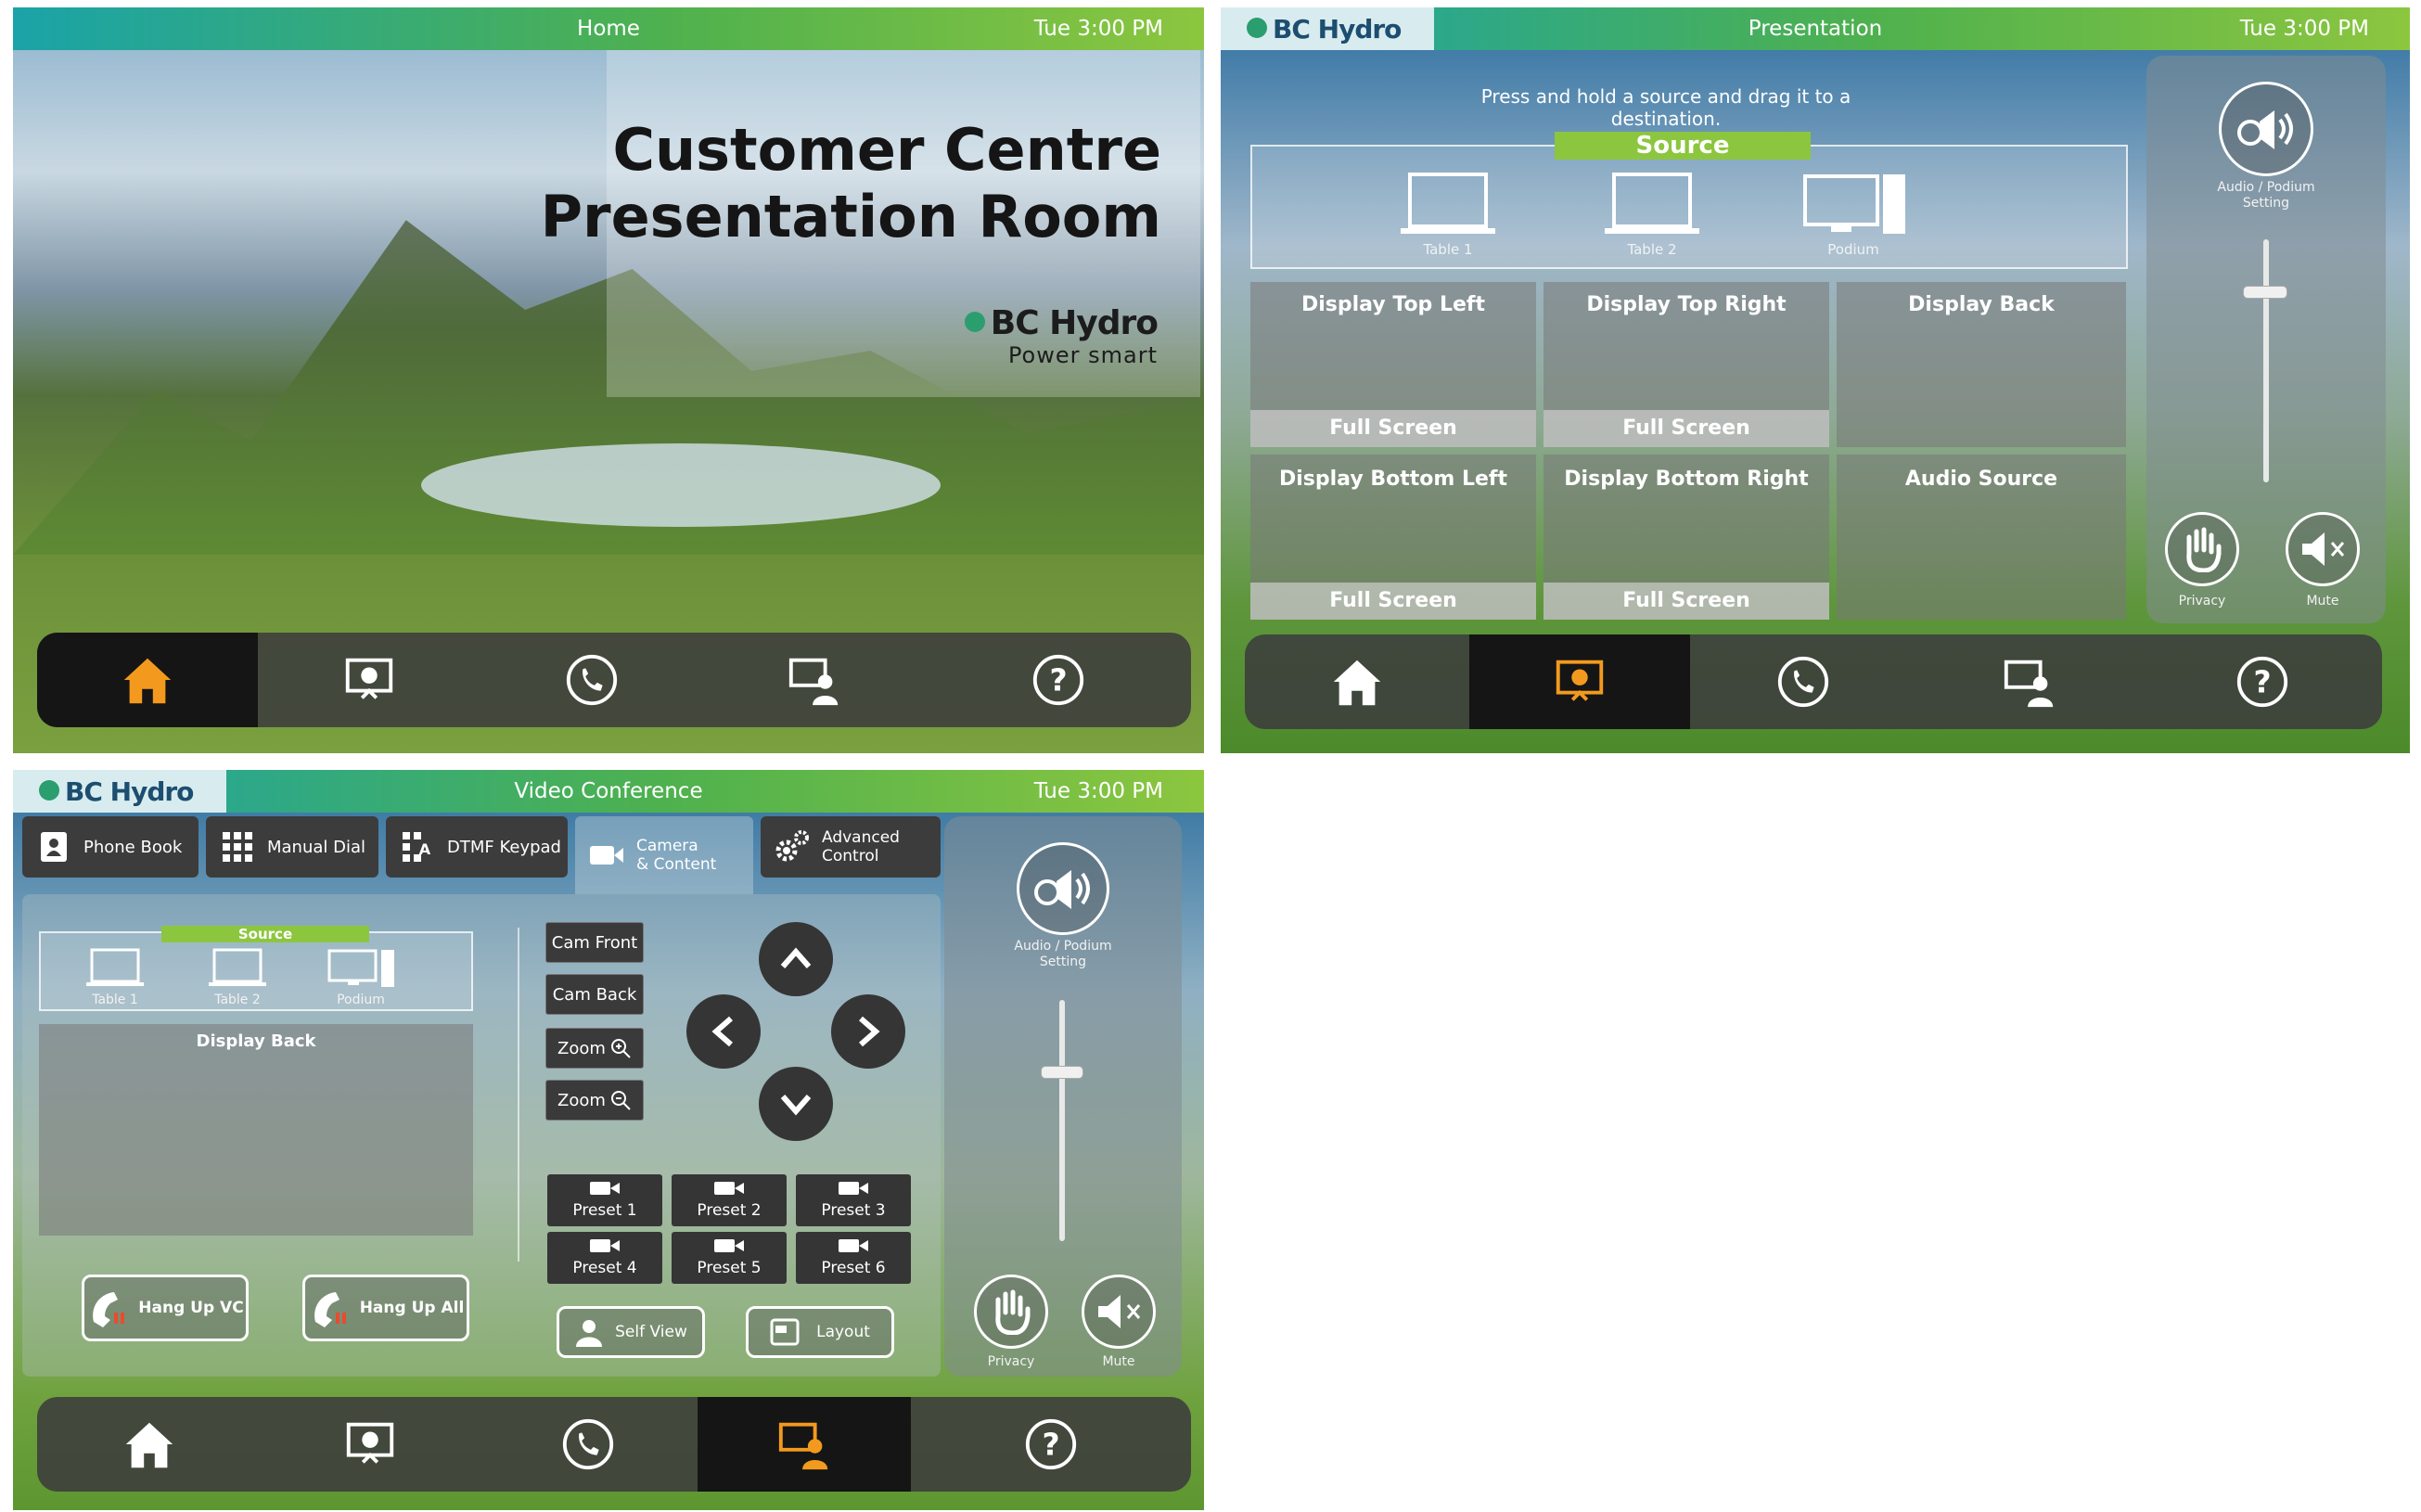 The width and height of the screenshot is (2421, 1512). I want to click on hang-up-vc-button: Hang Up VC, so click(165, 1308).